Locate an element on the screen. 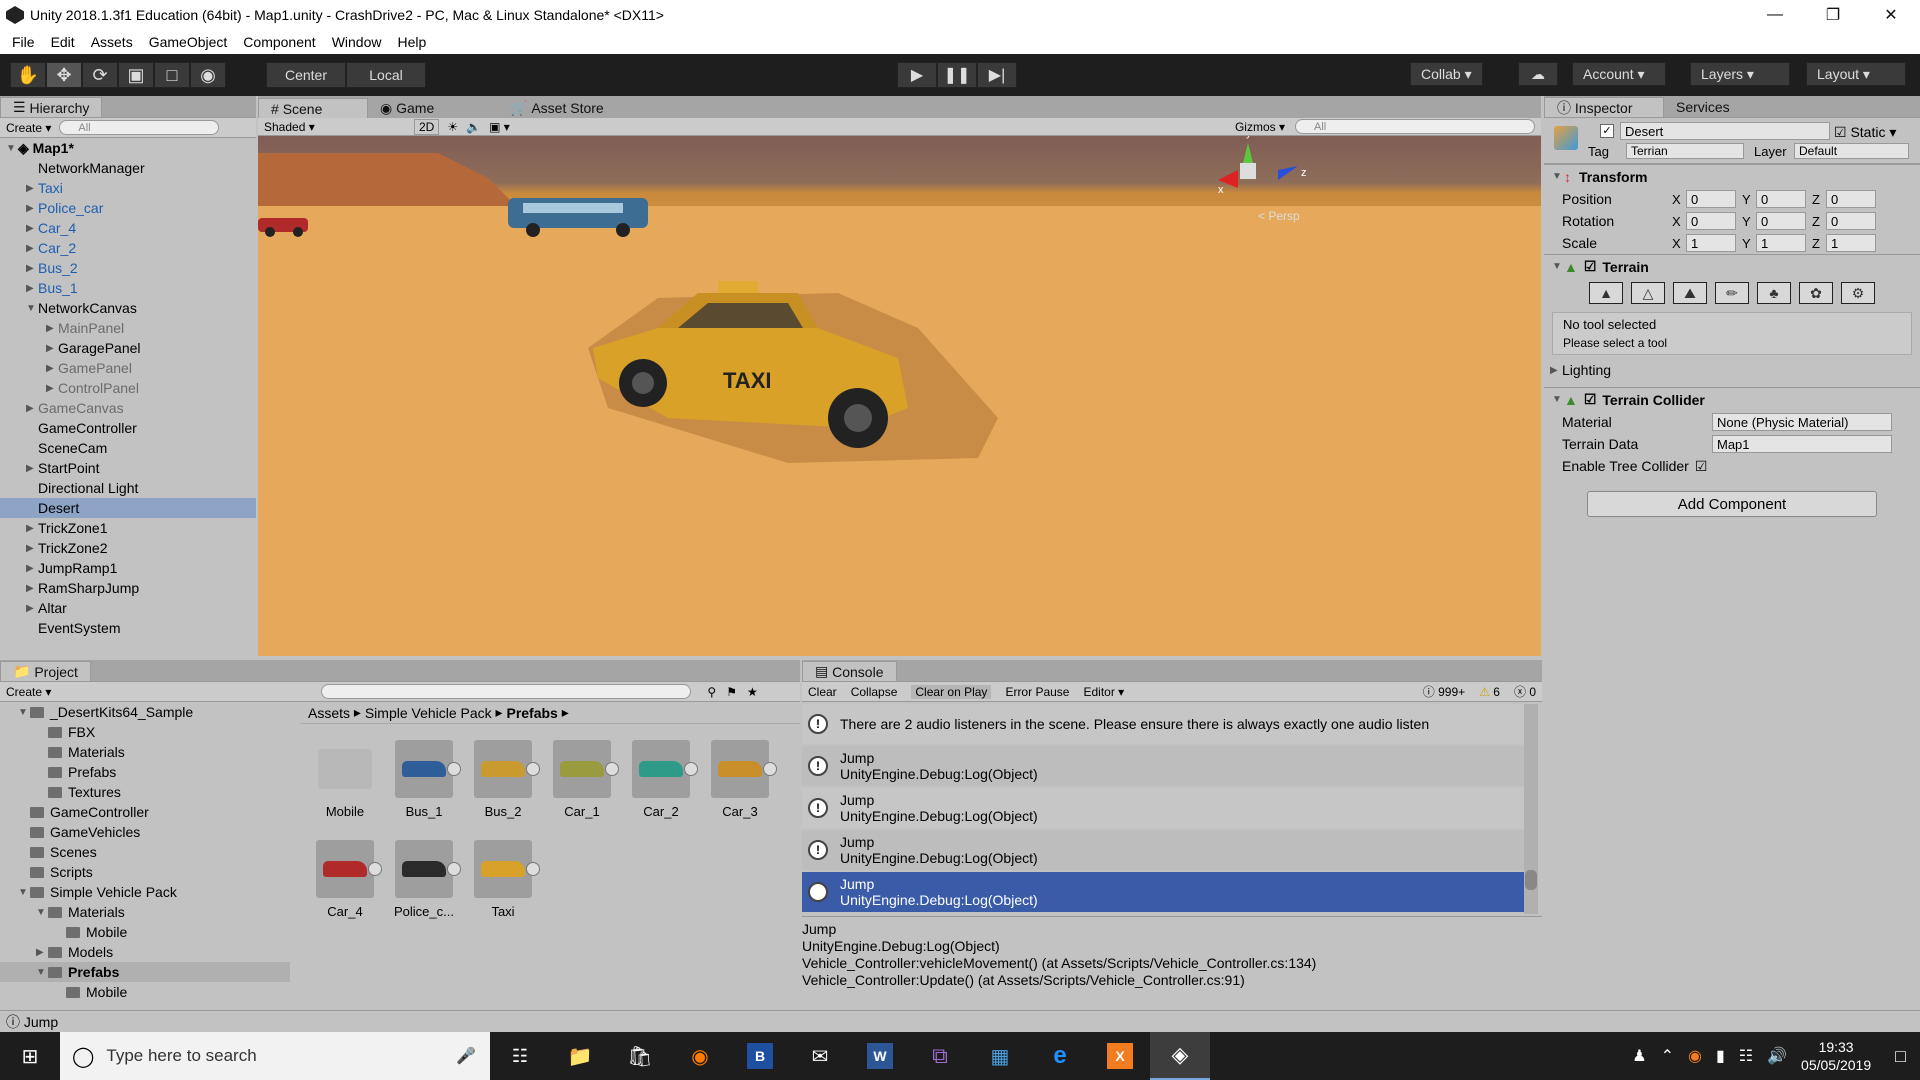  tag-dropdown: Terrian is located at coordinates (1685, 151).